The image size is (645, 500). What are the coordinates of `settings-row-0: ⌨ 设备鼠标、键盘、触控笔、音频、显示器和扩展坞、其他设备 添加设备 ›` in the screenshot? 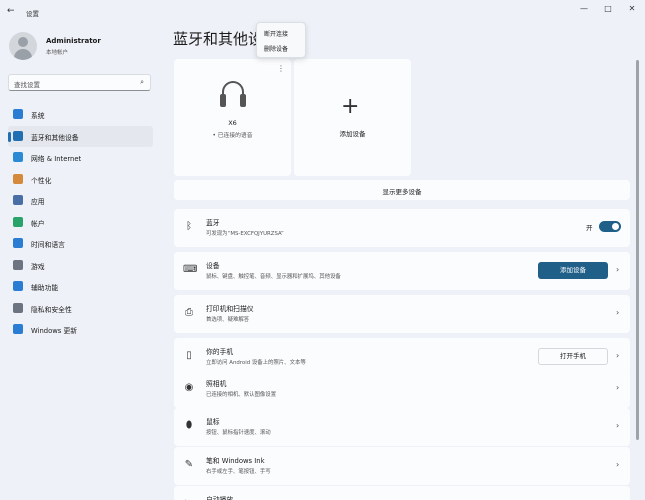 It's located at (402, 271).